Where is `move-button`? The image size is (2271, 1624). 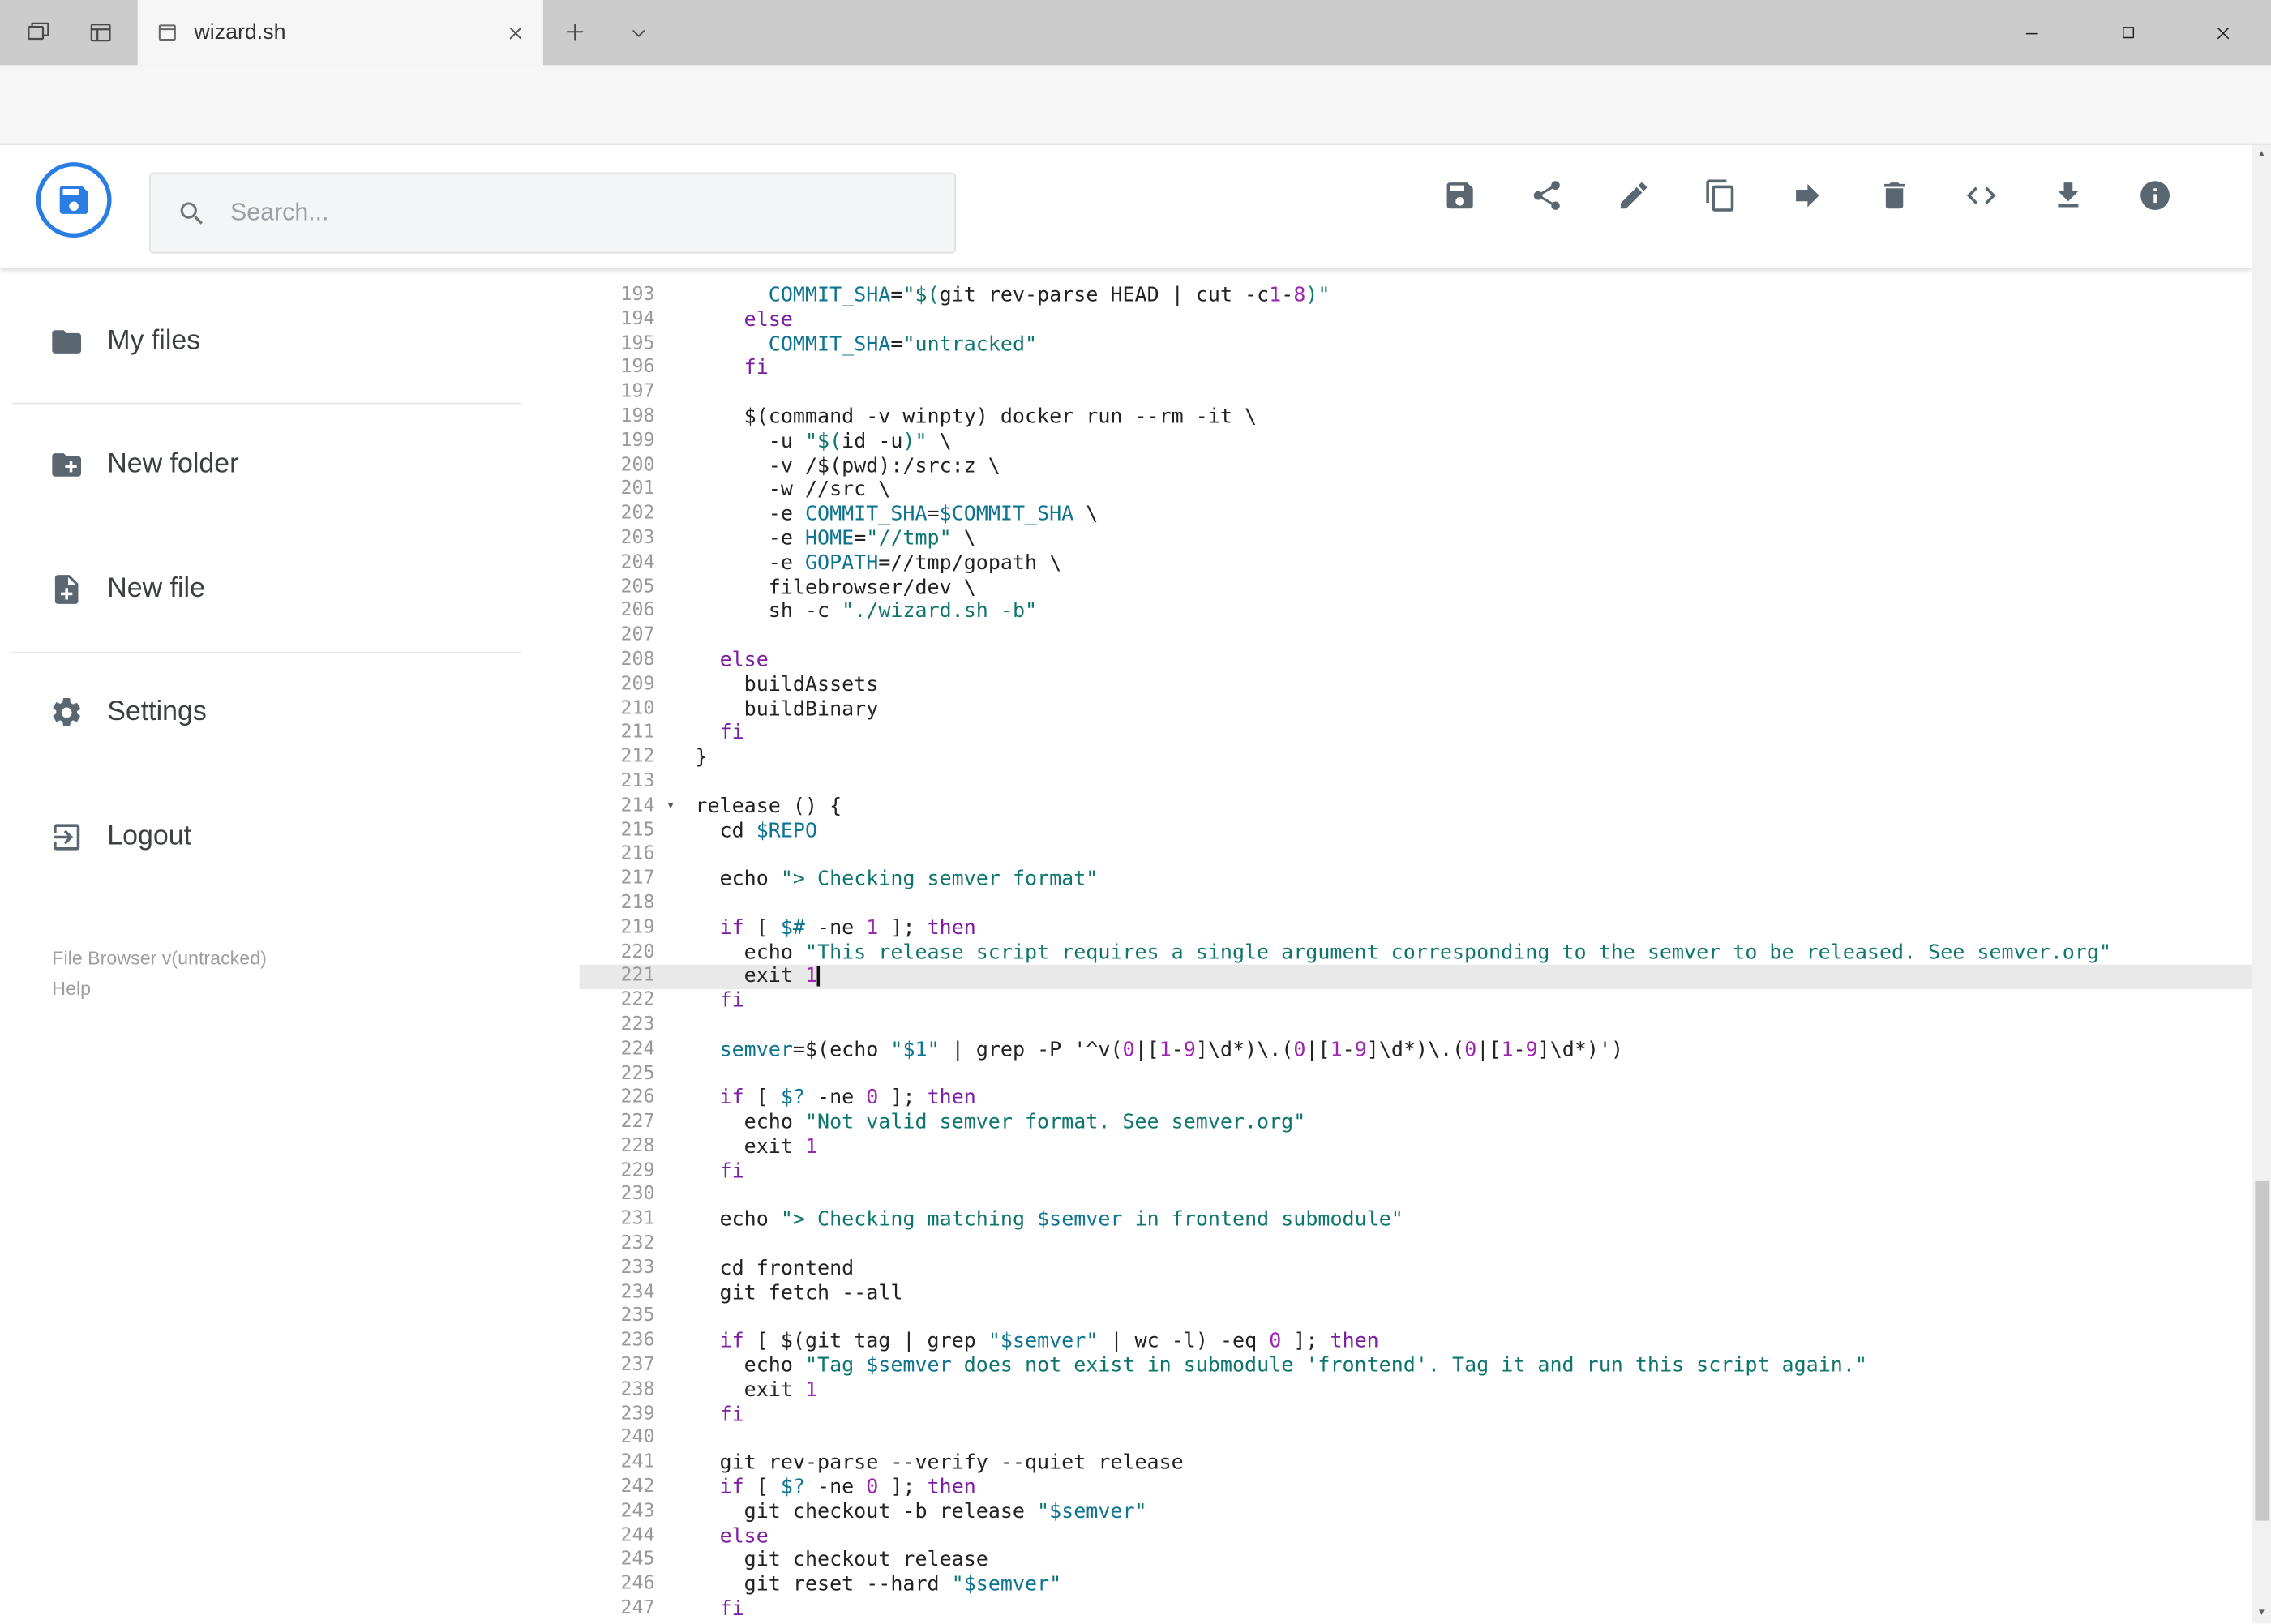
move-button is located at coordinates (1807, 196).